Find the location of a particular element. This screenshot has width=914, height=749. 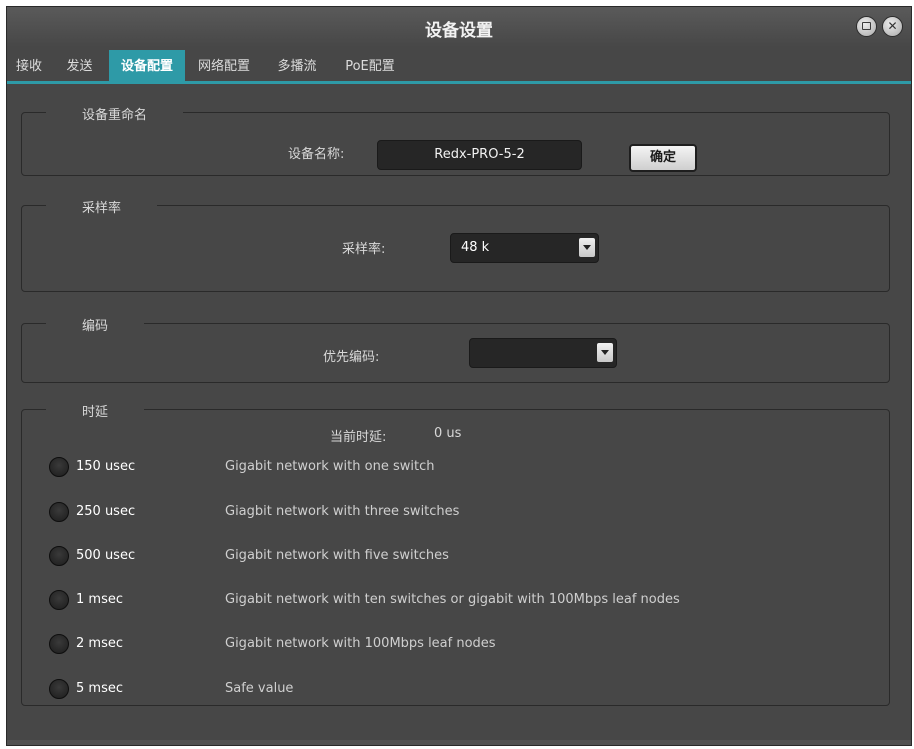

close-button: ✕ is located at coordinates (892, 26).